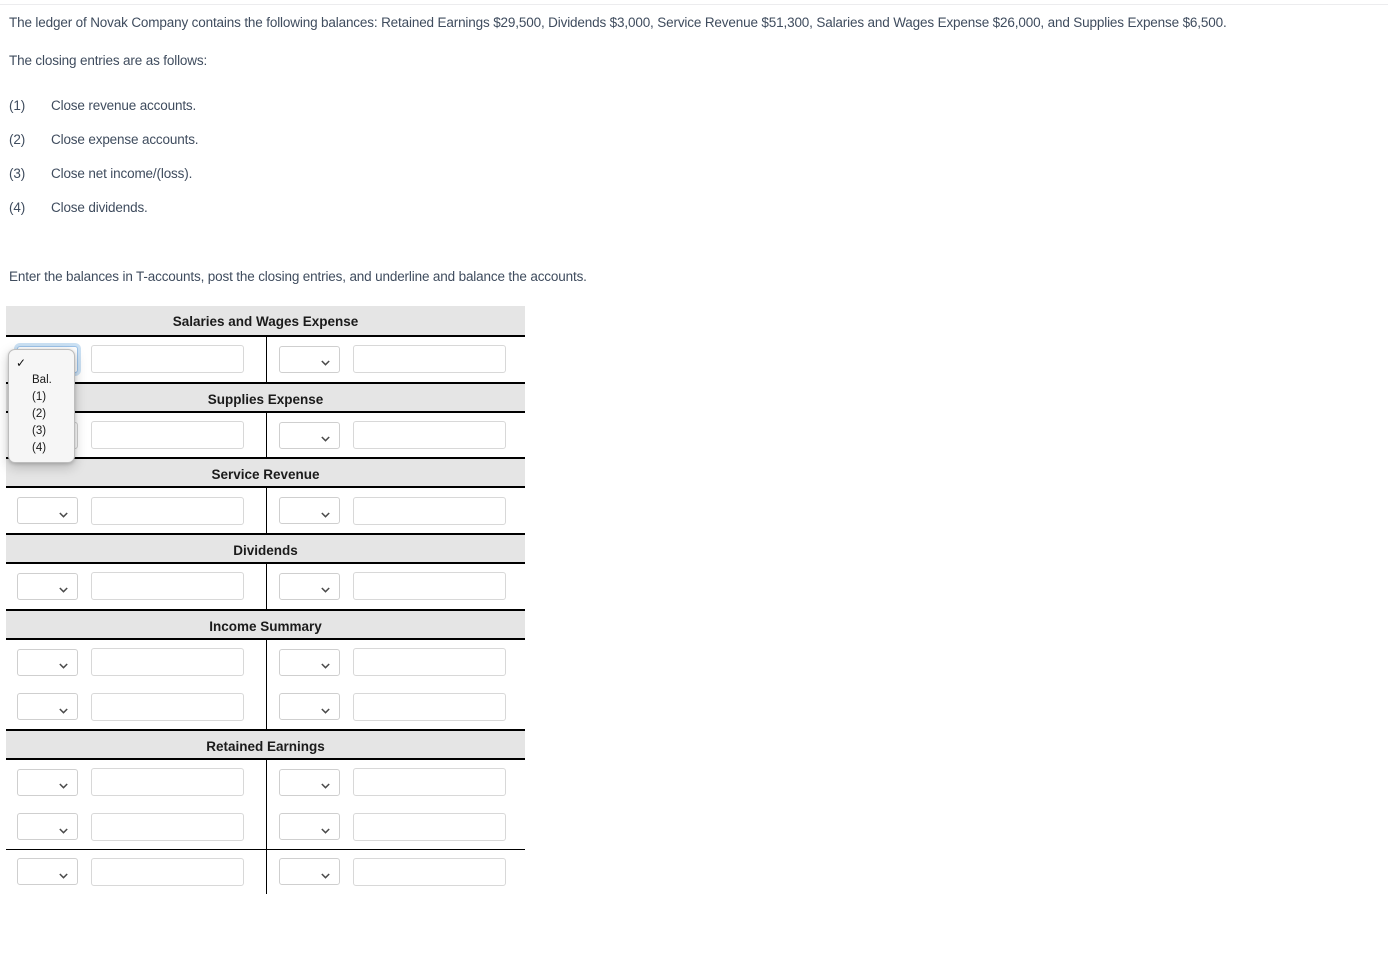  I want to click on dividends-row-0-right-amount-input, so click(429, 586).